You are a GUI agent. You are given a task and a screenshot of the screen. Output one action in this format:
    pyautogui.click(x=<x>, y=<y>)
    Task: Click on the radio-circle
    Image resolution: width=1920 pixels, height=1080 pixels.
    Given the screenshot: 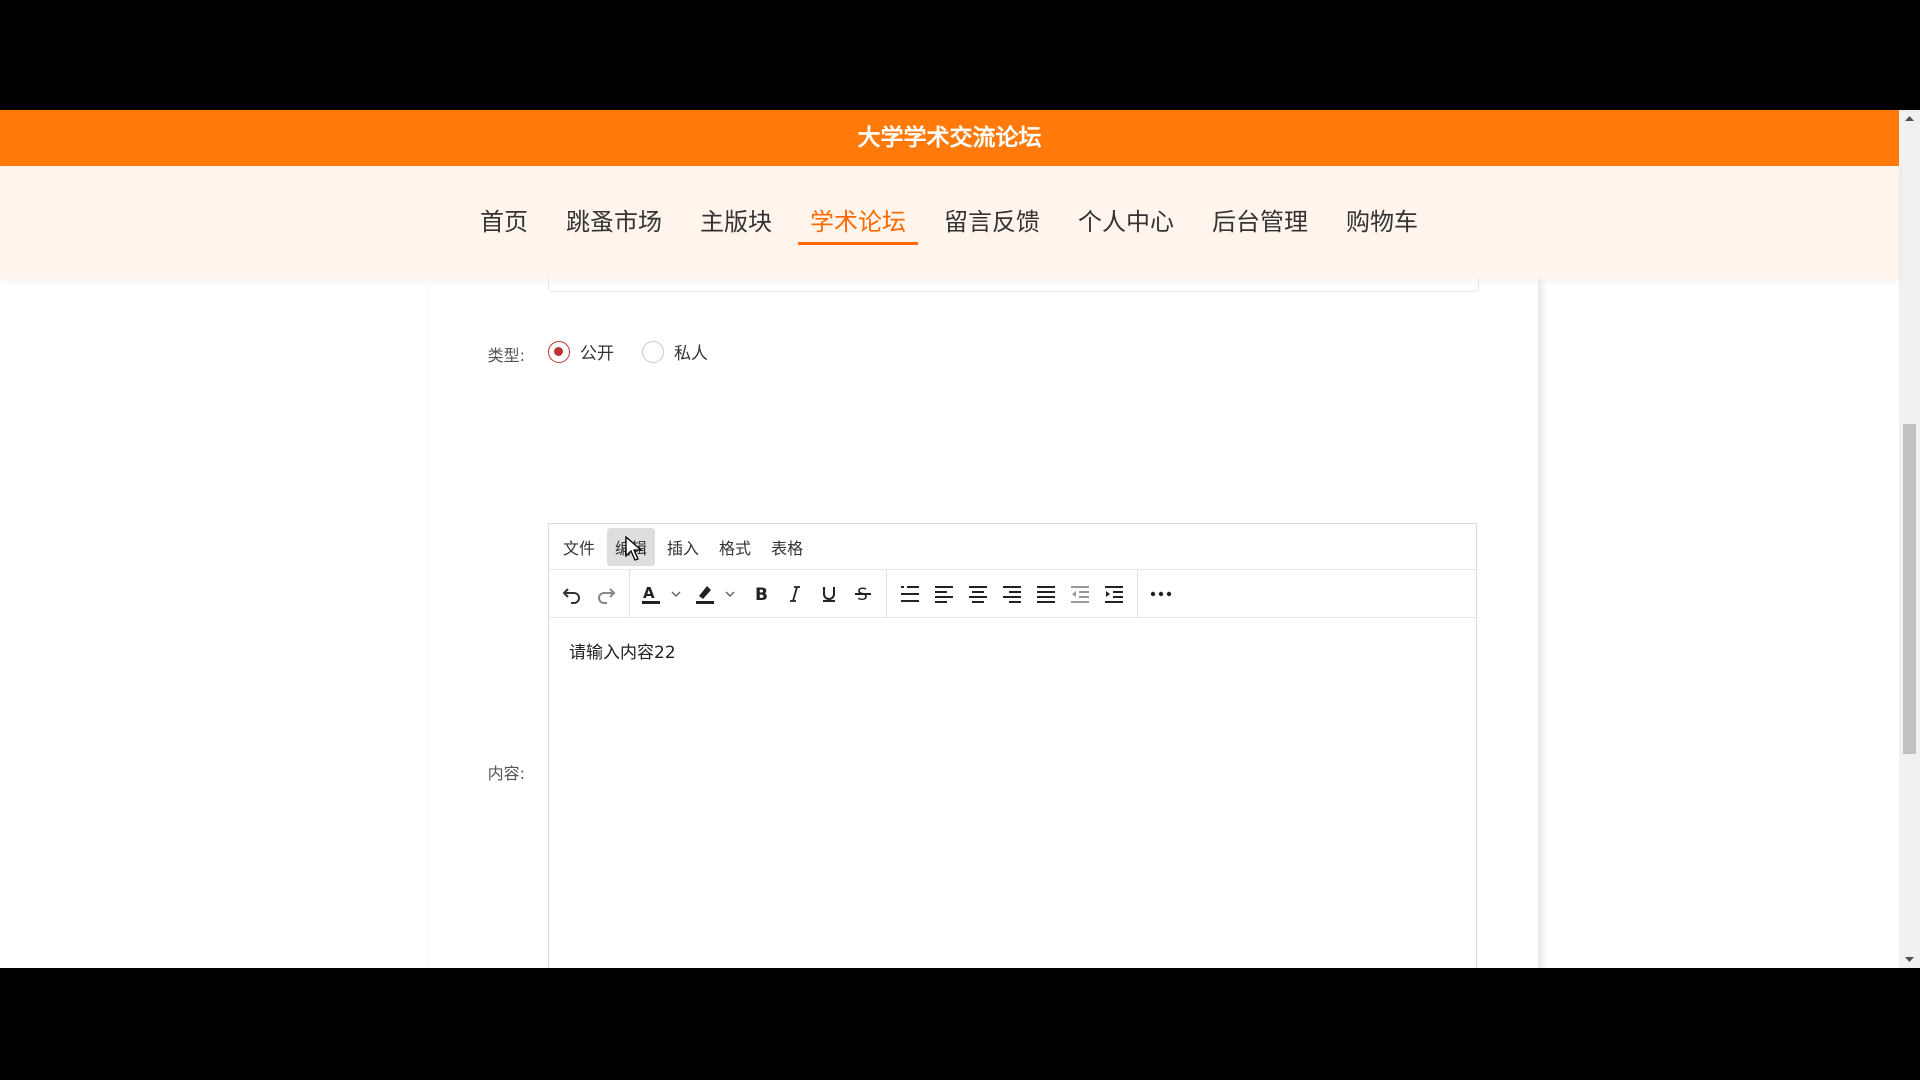 What is the action you would take?
    pyautogui.click(x=653, y=351)
    